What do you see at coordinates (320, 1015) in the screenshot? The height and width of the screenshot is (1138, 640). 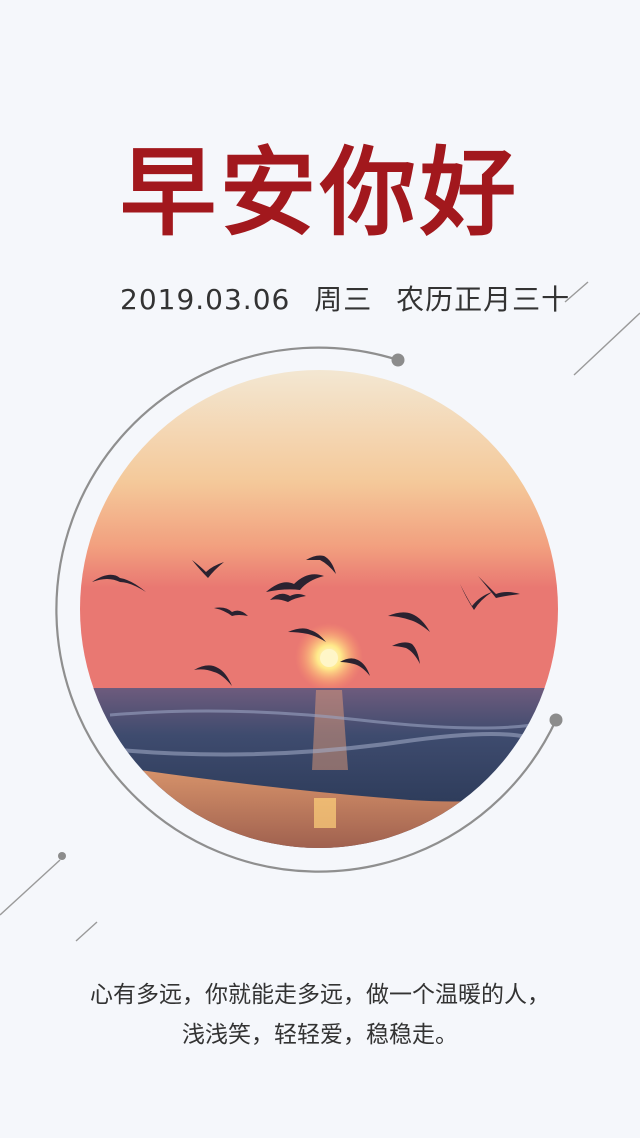 I see `quote: 心有多远，你就能走多远，做一个温暖的人， 浅浅笑，轻轻爱，稳稳走。` at bounding box center [320, 1015].